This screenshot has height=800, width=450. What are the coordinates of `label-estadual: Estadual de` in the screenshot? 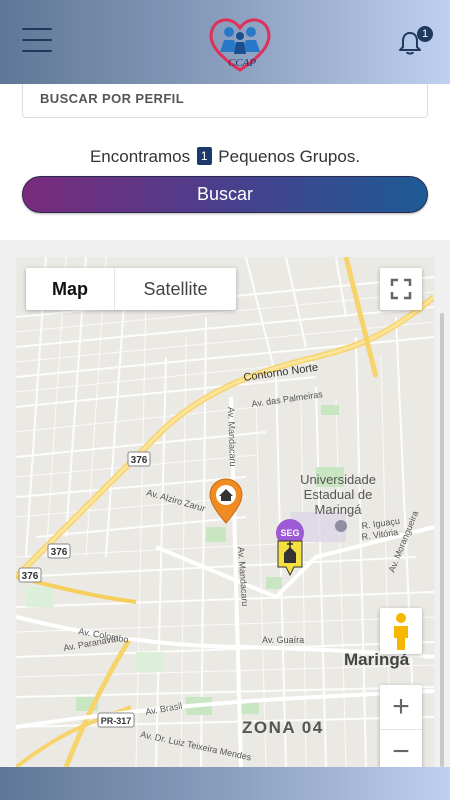 It's located at (338, 494).